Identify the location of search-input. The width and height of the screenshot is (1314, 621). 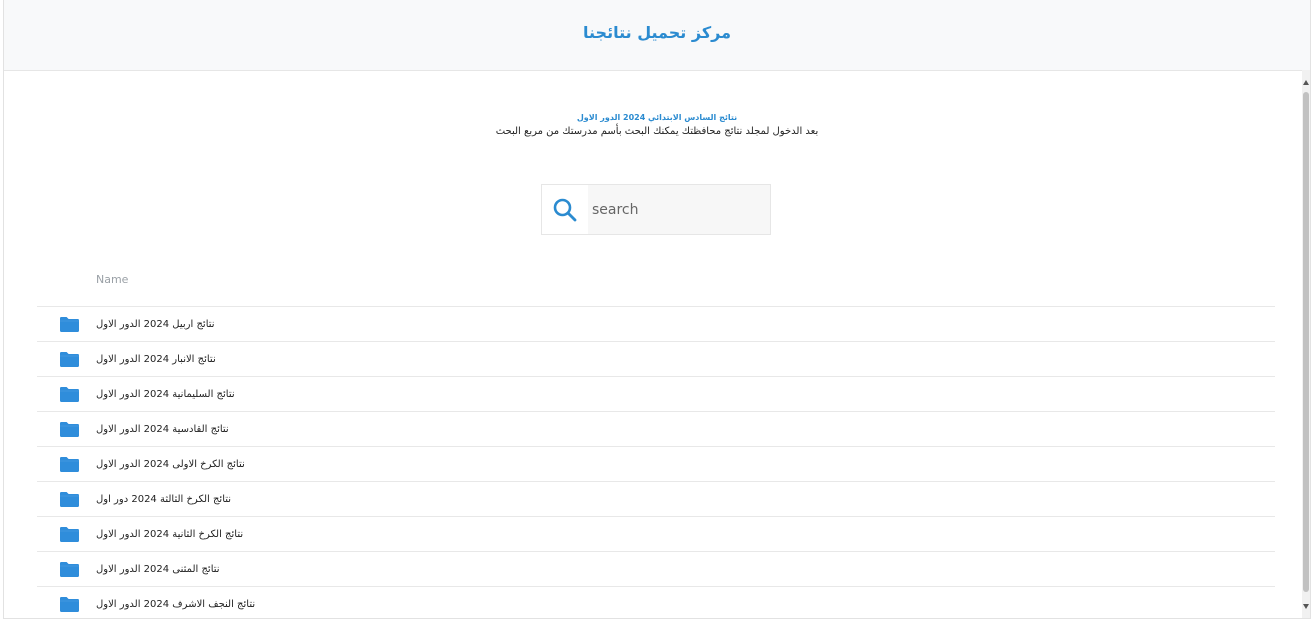
(679, 209).